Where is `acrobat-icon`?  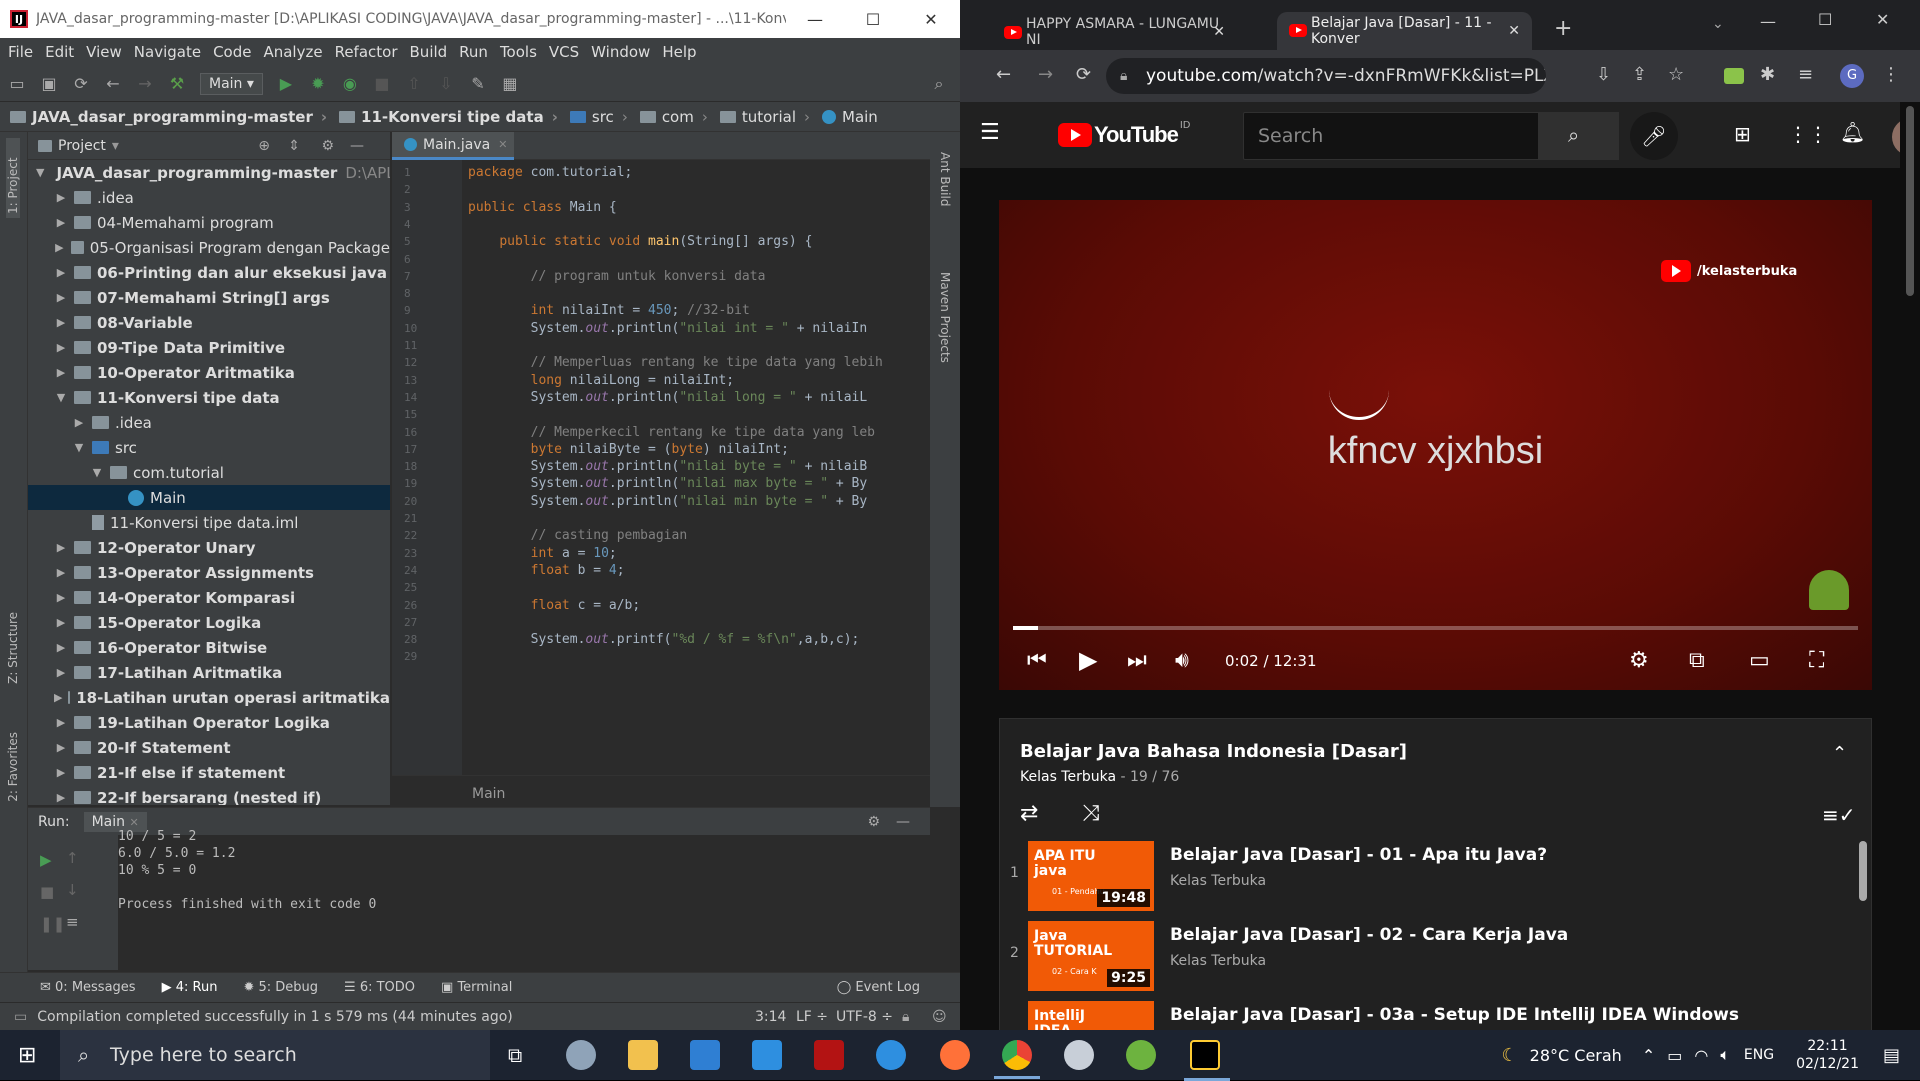
acrobat-icon is located at coordinates (829, 1055).